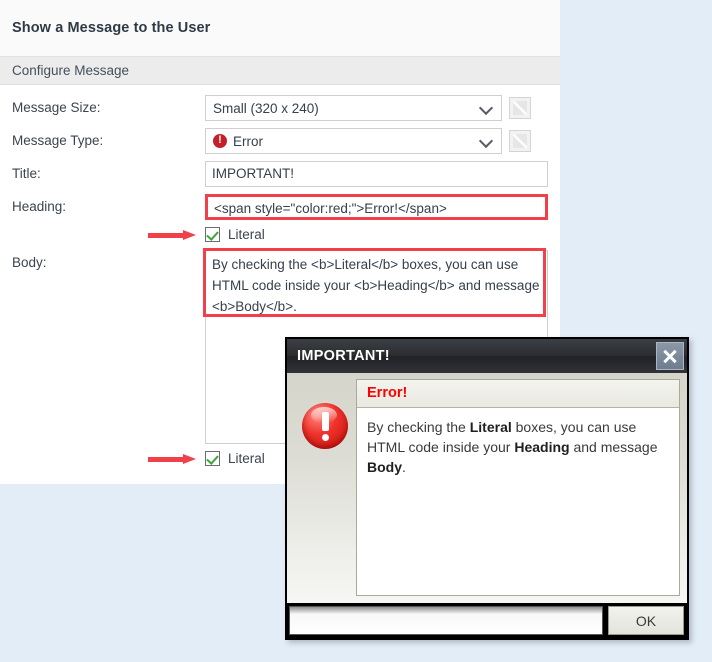  What do you see at coordinates (56, 107) in the screenshot?
I see `message-size-label: Message Size:` at bounding box center [56, 107].